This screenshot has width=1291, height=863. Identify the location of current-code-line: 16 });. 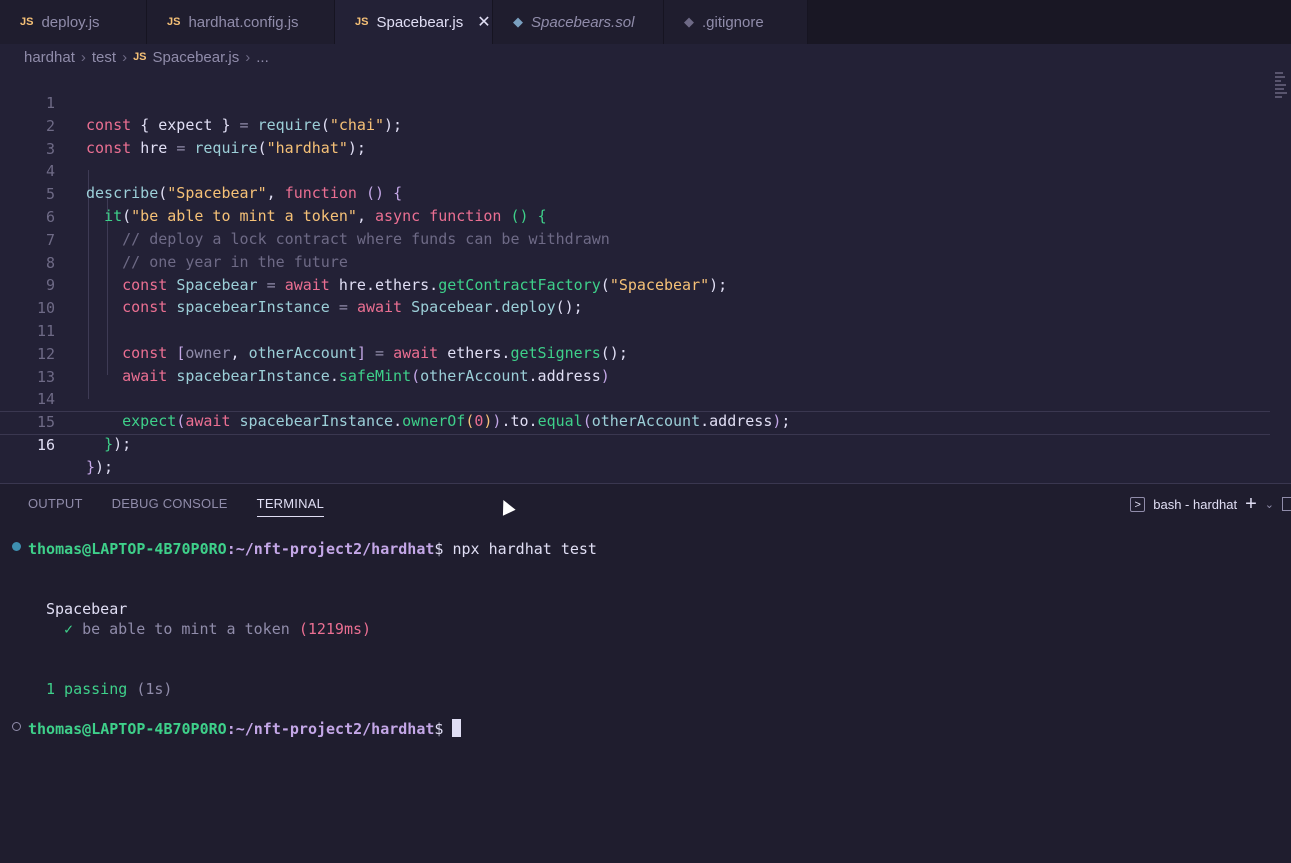
(635, 443).